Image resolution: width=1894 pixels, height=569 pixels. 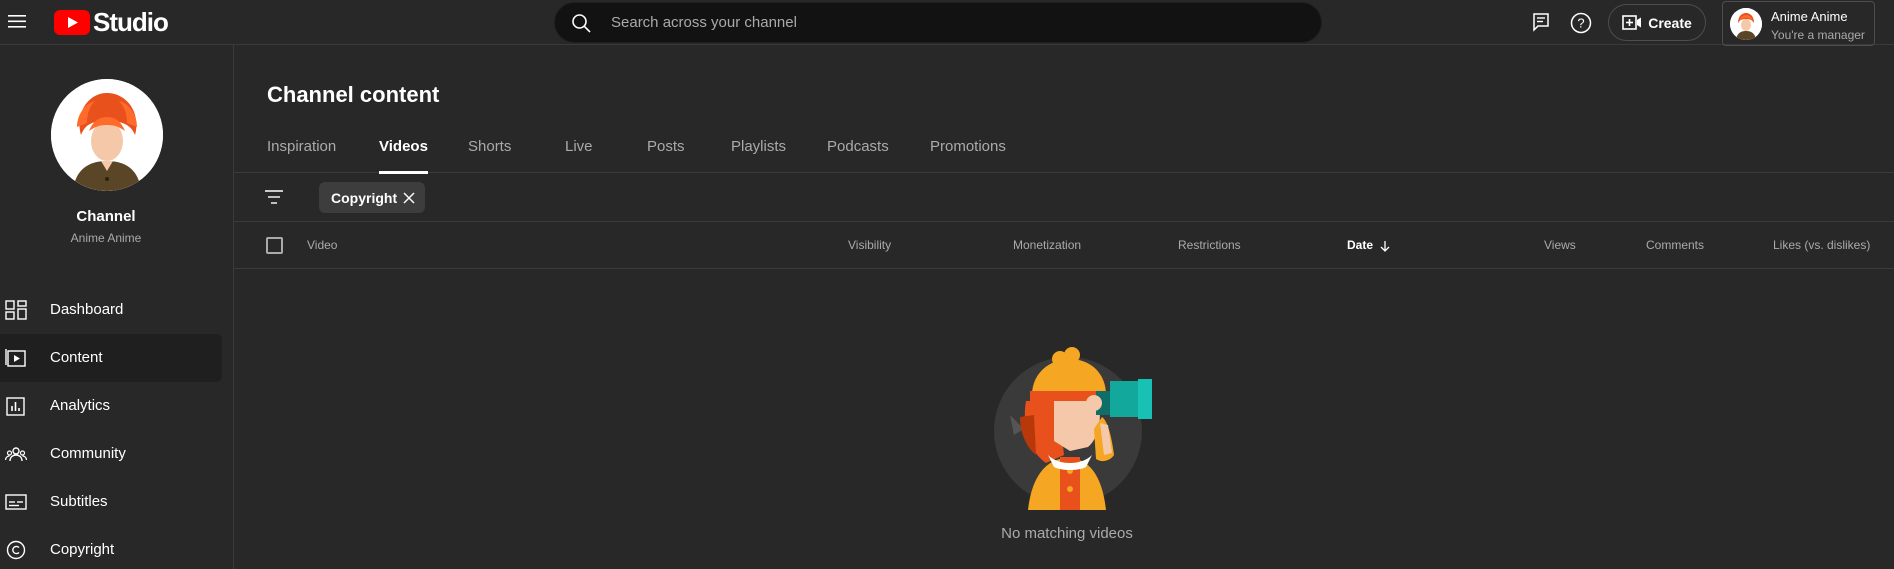 I want to click on account-role: You're a manager, so click(x=1818, y=35).